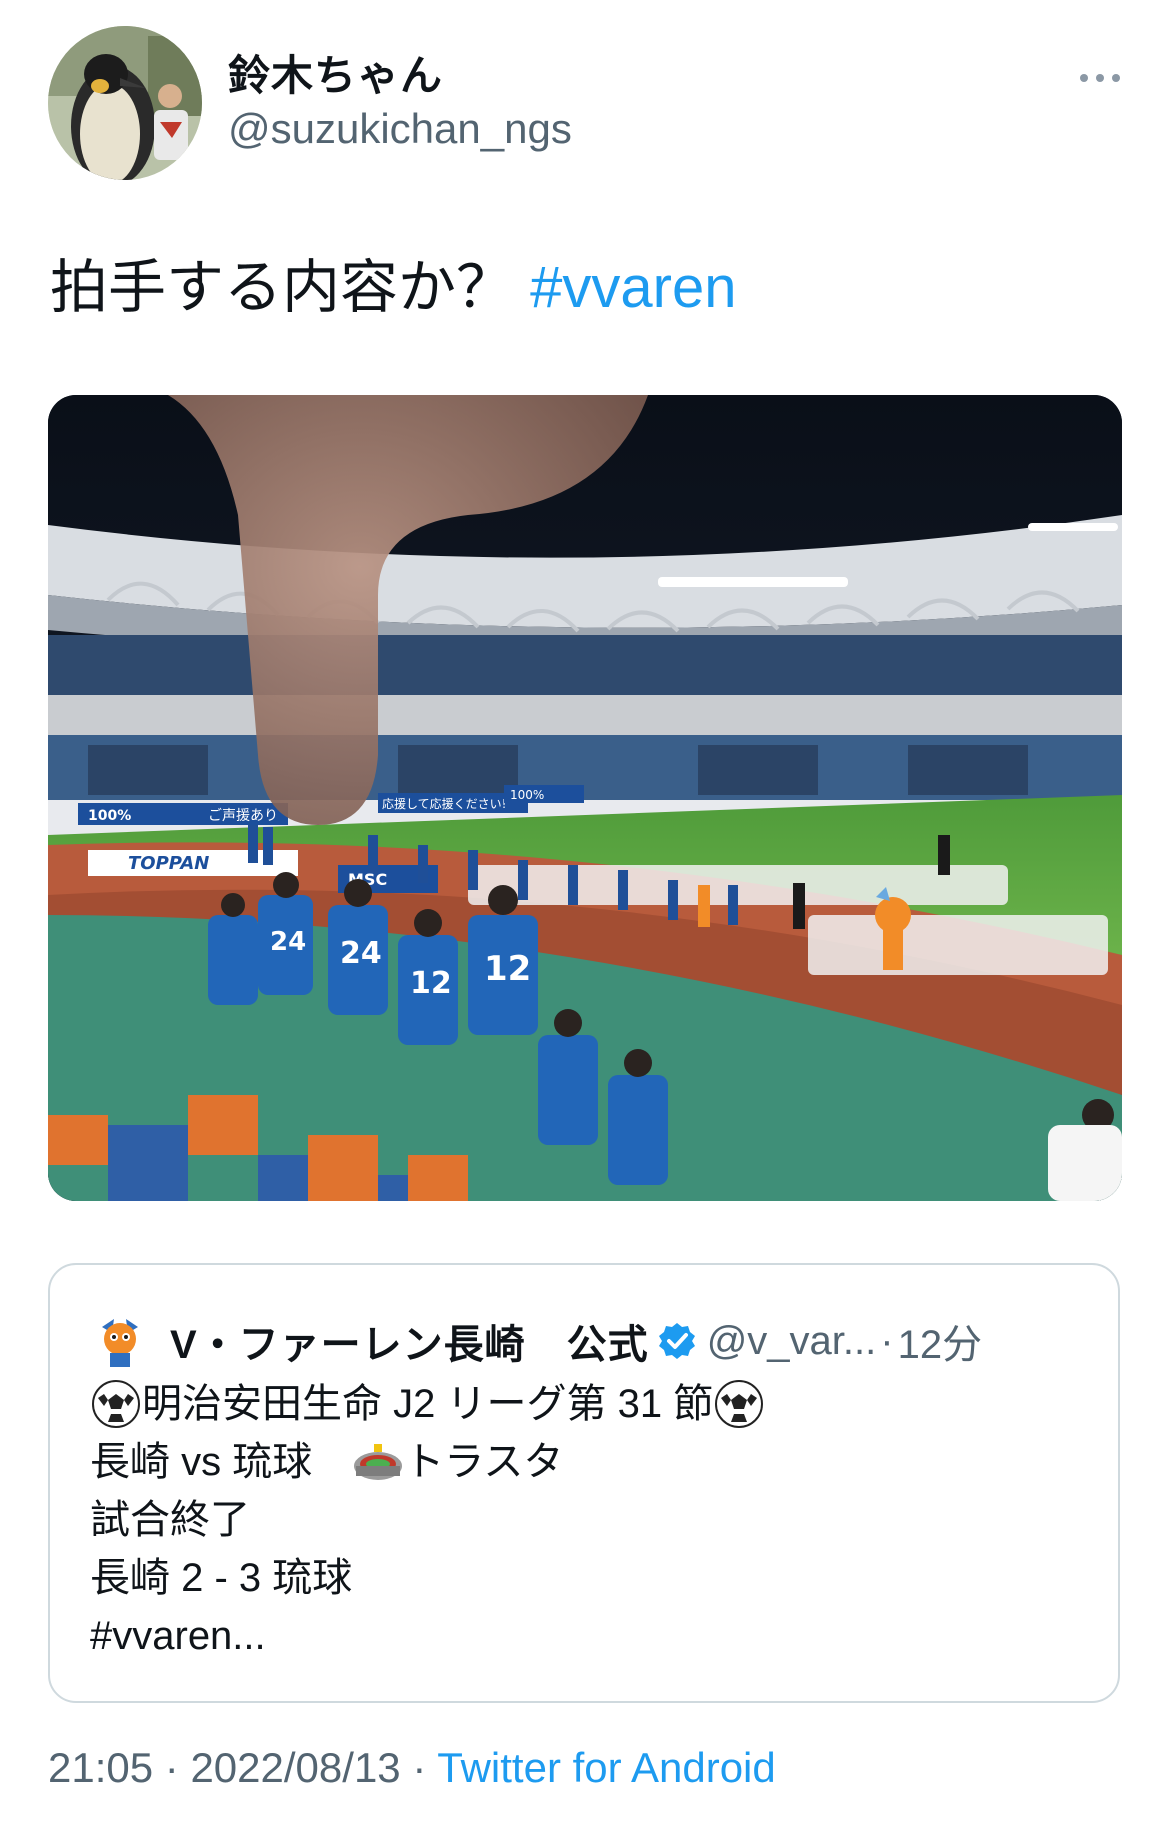  Describe the element at coordinates (361, 953) in the screenshot. I see `jersey-number-2: 24` at that location.